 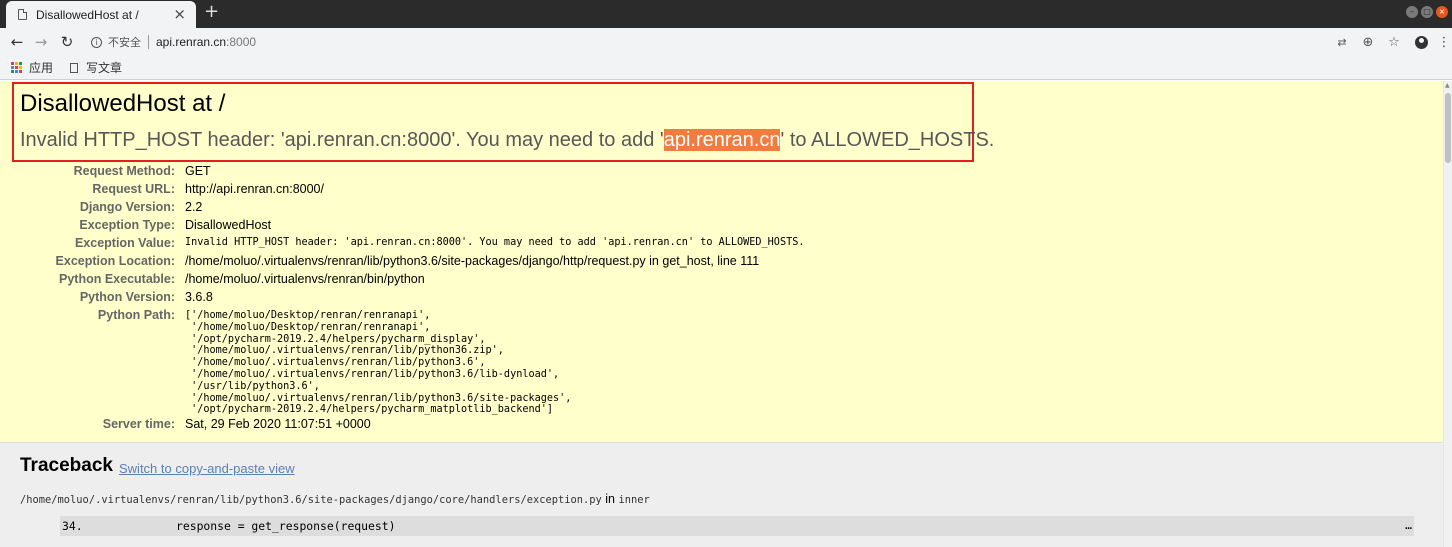 What do you see at coordinates (127, 225) in the screenshot?
I see `meta-label: Exception Type:` at bounding box center [127, 225].